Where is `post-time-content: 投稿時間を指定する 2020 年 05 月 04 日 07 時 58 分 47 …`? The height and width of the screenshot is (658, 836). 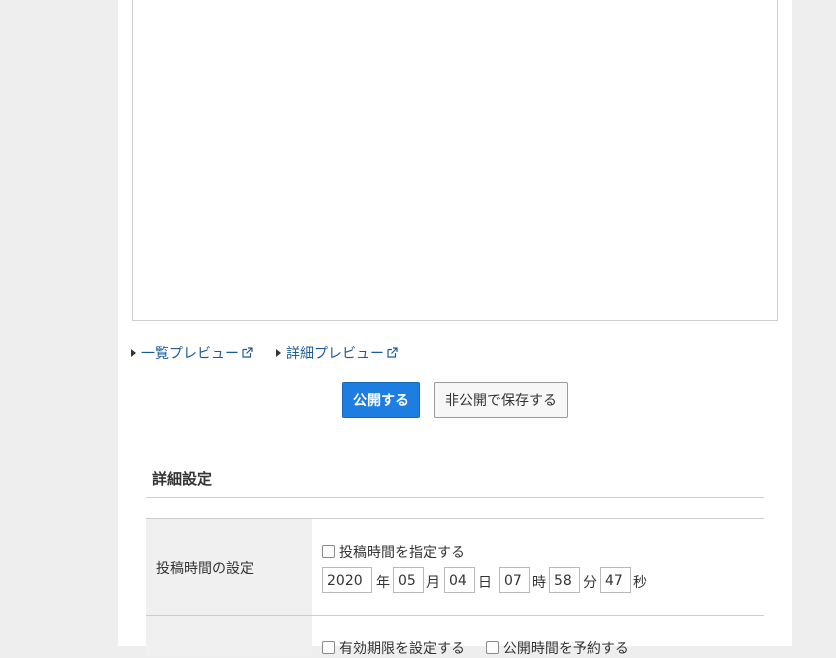 post-time-content: 投稿時間を指定する 2020 年 05 月 04 日 07 時 58 分 47 … is located at coordinates (538, 567).